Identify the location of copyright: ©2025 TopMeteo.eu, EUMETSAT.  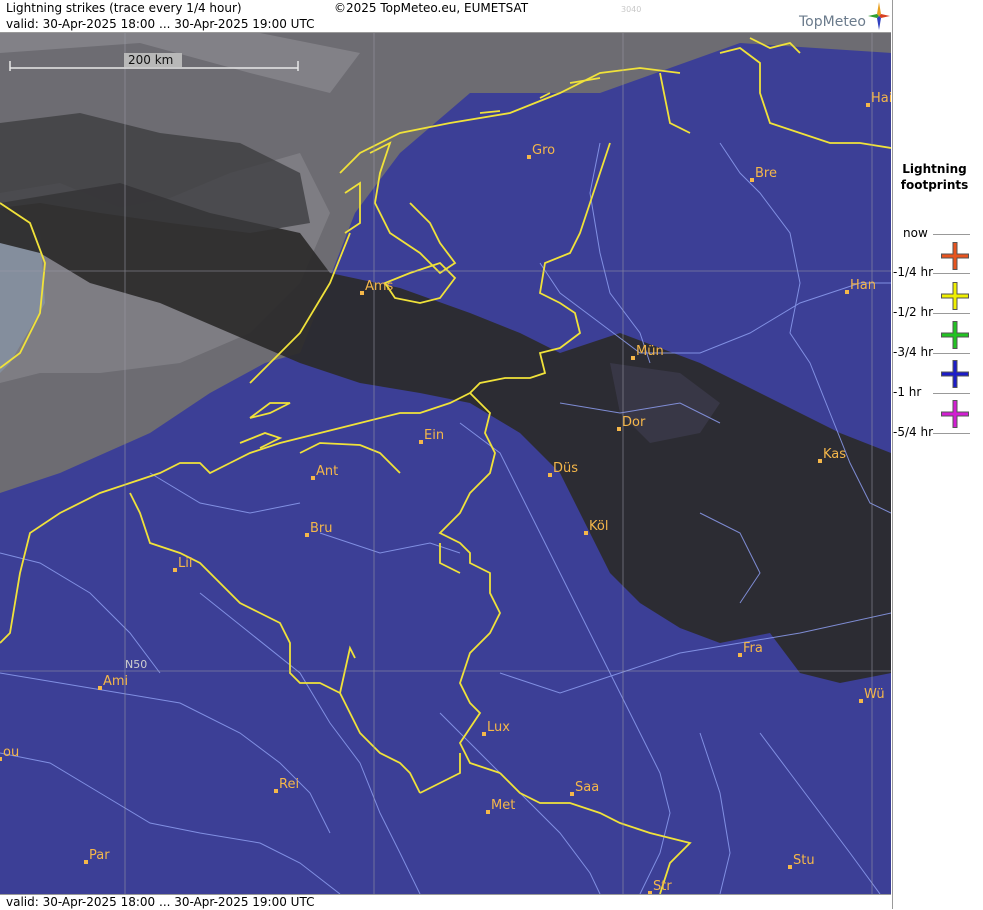
(431, 8).